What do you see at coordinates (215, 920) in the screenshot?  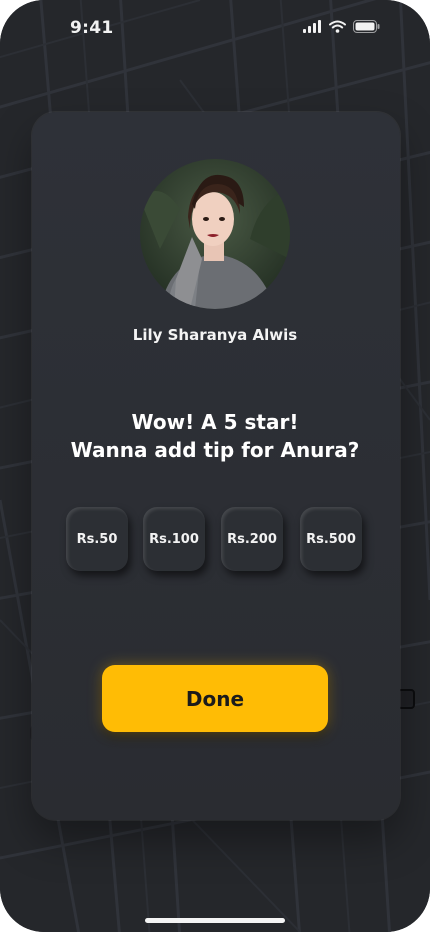 I see `home-indicator` at bounding box center [215, 920].